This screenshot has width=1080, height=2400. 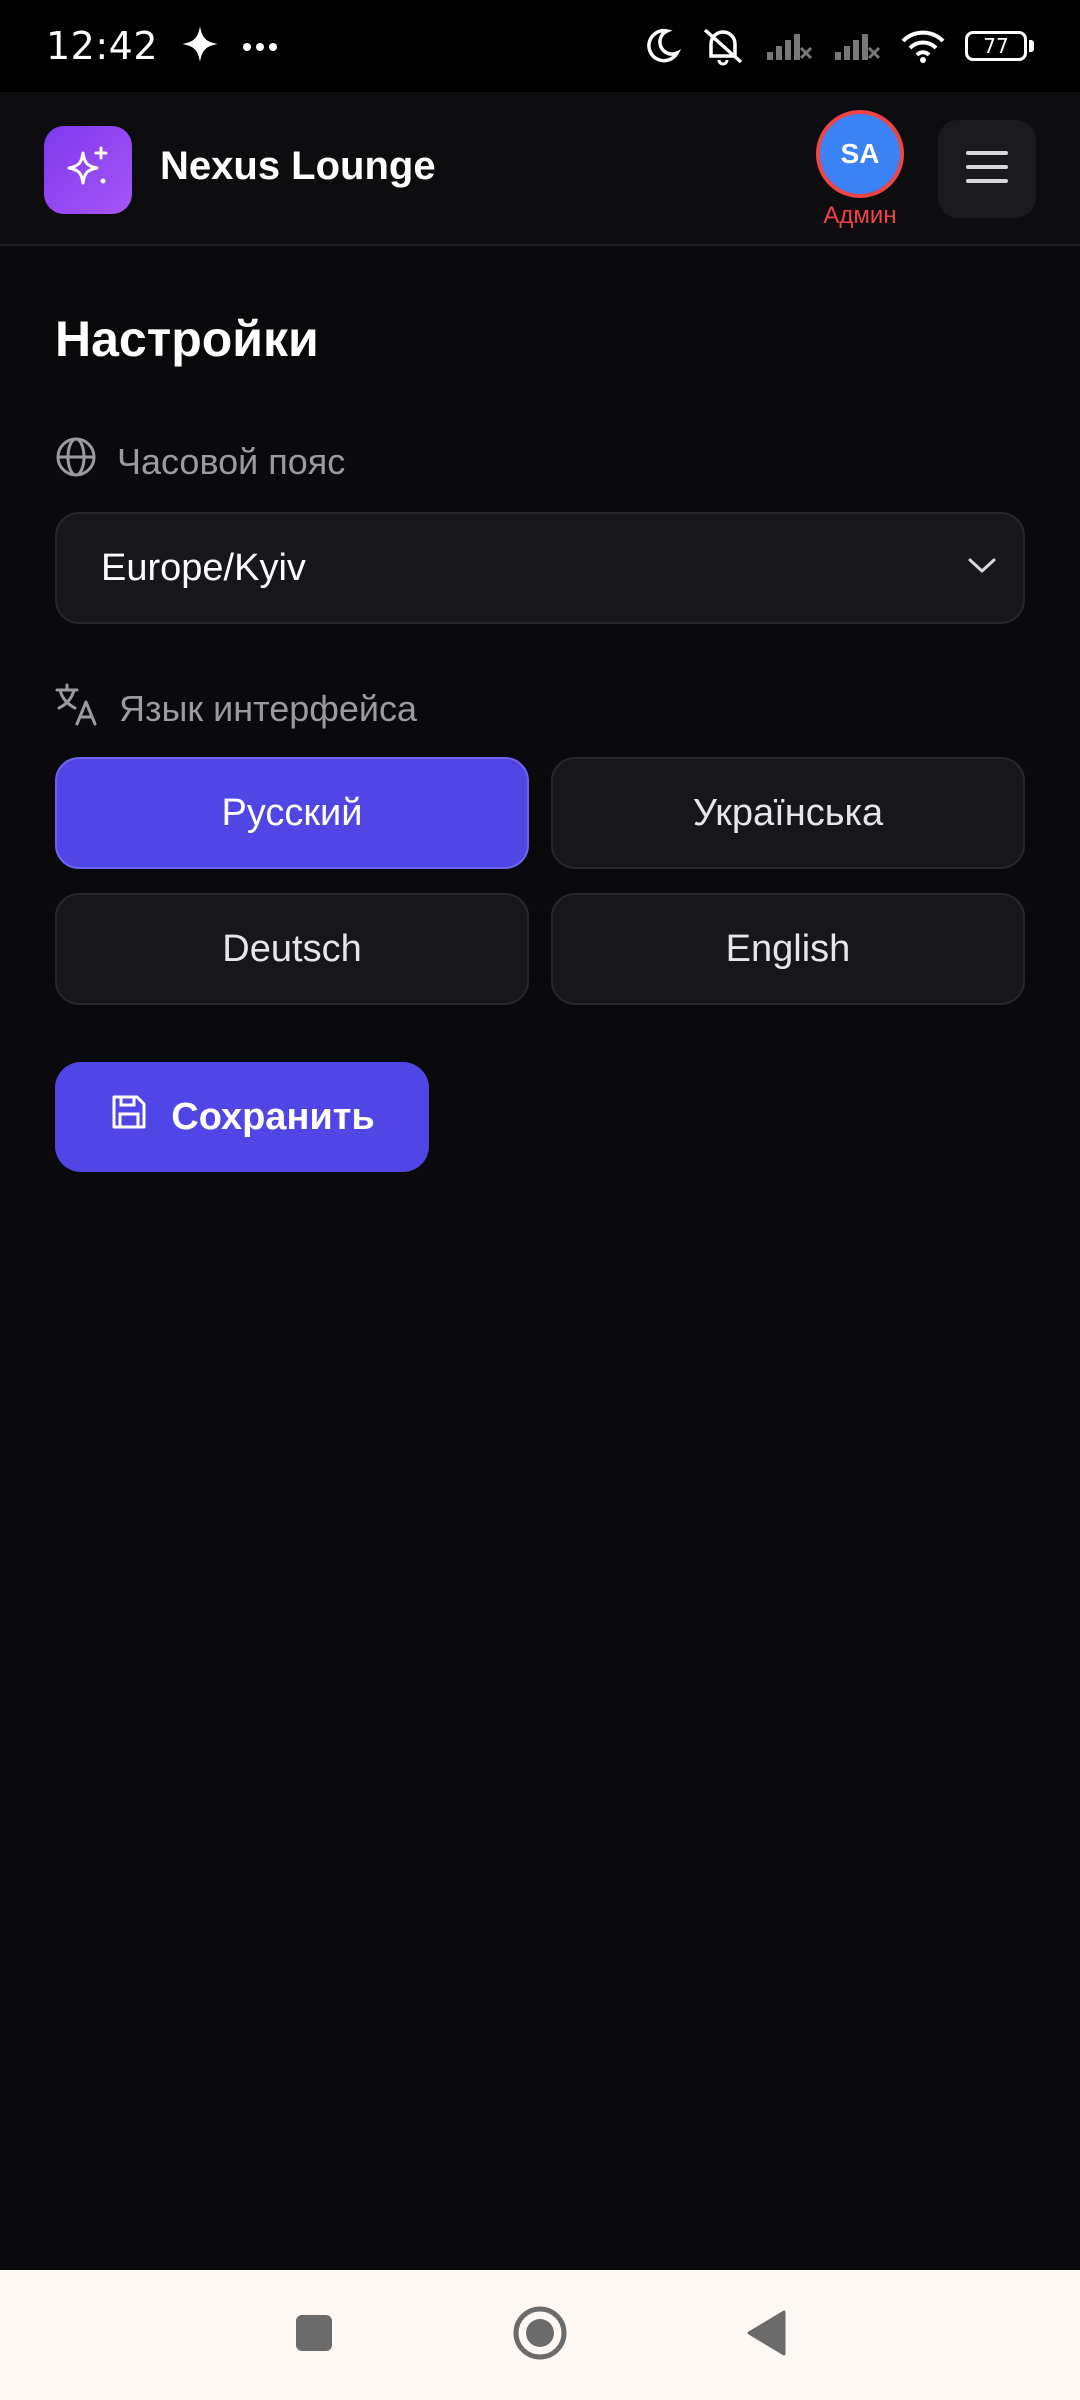 I want to click on status-bar-right: 77, so click(x=838, y=46).